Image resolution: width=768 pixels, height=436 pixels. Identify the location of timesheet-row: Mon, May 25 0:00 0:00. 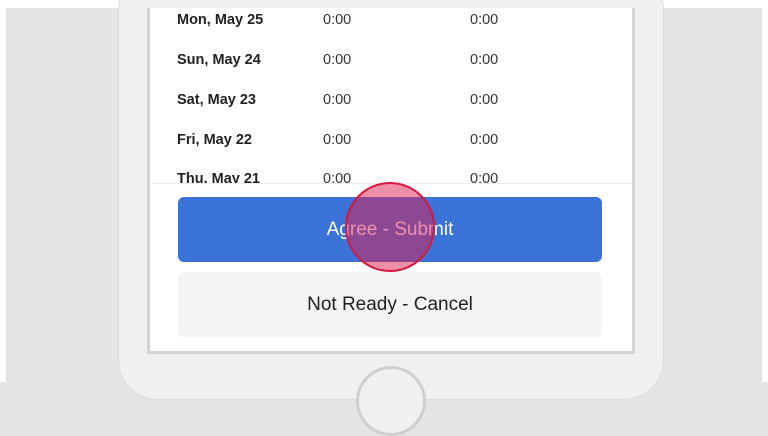
(397, 24).